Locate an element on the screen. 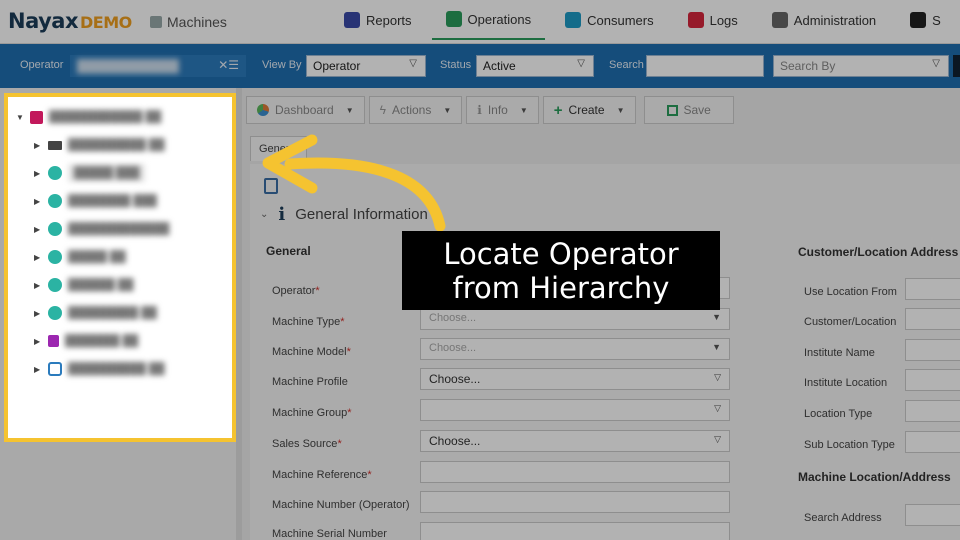 The height and width of the screenshot is (540, 960). tree-node: ▶ █████████████ is located at coordinates (124, 229).